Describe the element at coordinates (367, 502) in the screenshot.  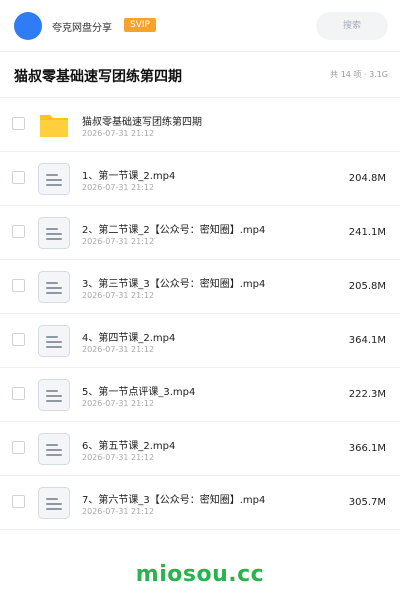
I see `file-size: 305.7M` at that location.